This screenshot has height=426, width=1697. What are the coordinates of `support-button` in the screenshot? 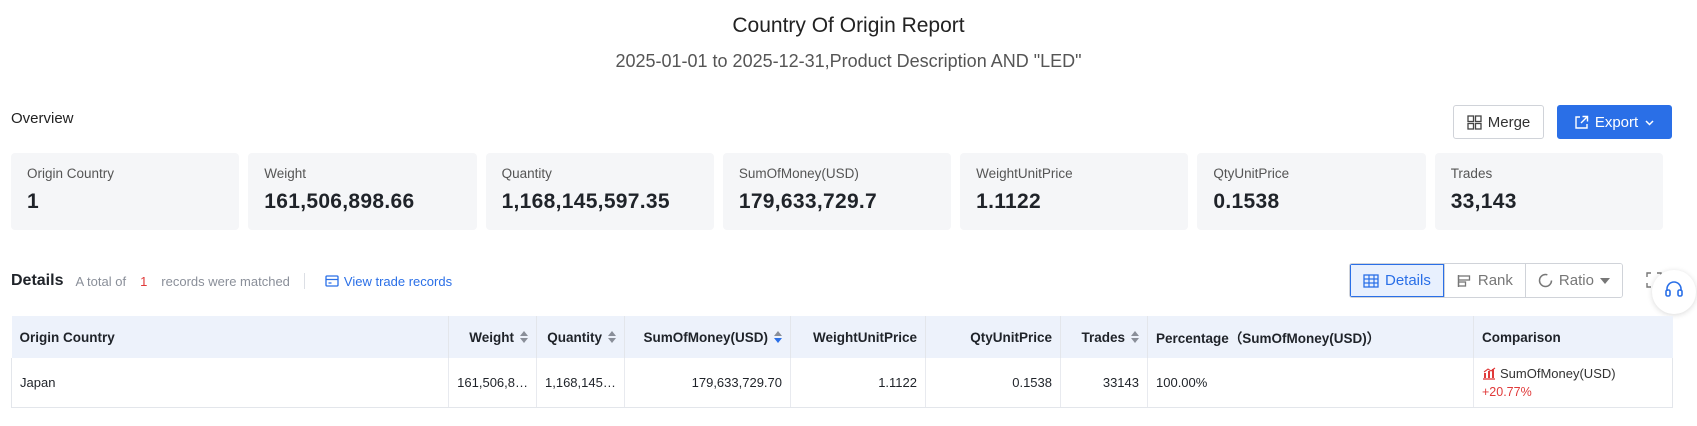 It's located at (1674, 292).